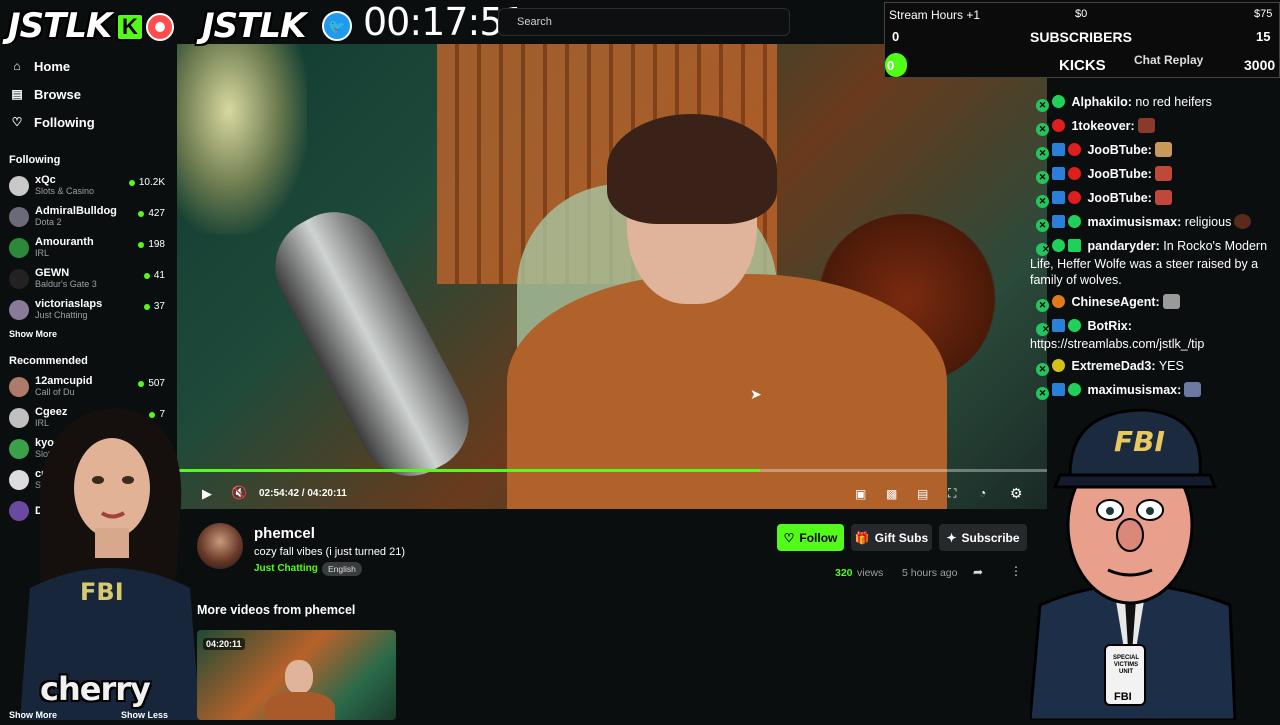  What do you see at coordinates (1208, 222) in the screenshot?
I see `chat-text: religious` at bounding box center [1208, 222].